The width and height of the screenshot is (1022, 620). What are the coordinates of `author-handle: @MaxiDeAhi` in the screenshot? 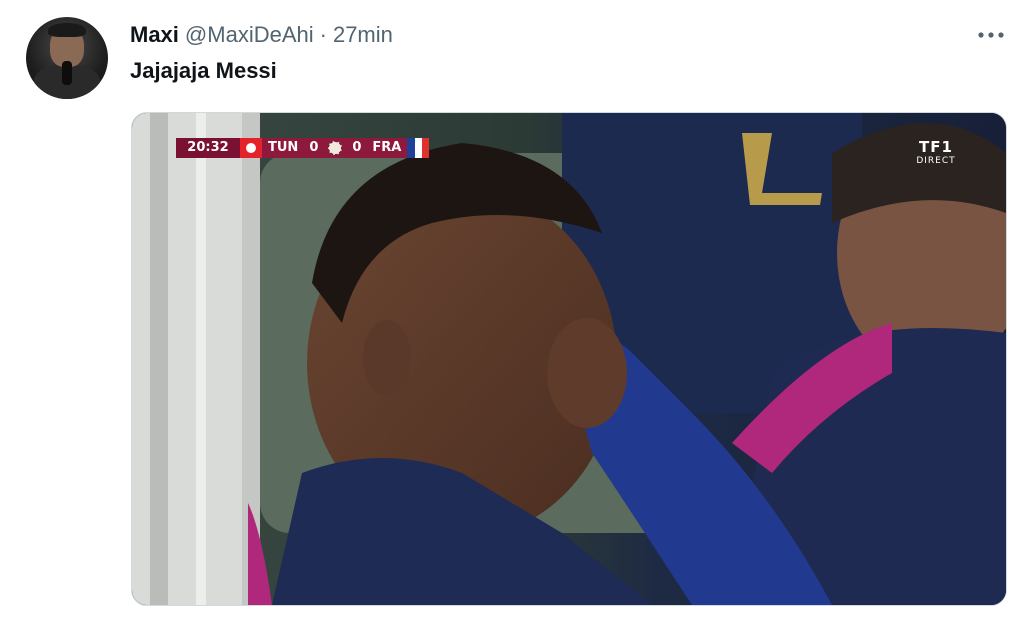 It's located at (249, 35).